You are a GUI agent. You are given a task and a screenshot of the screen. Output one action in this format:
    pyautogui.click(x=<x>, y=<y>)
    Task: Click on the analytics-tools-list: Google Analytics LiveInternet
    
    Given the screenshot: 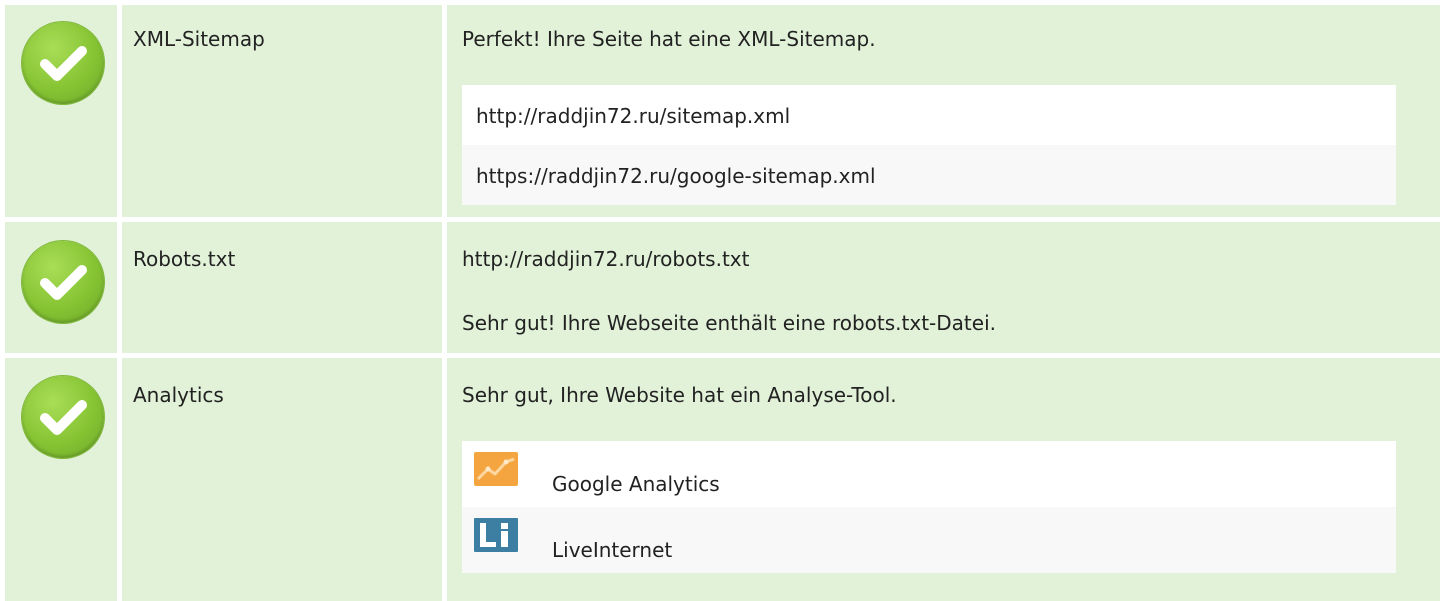 What is the action you would take?
    pyautogui.click(x=929, y=507)
    